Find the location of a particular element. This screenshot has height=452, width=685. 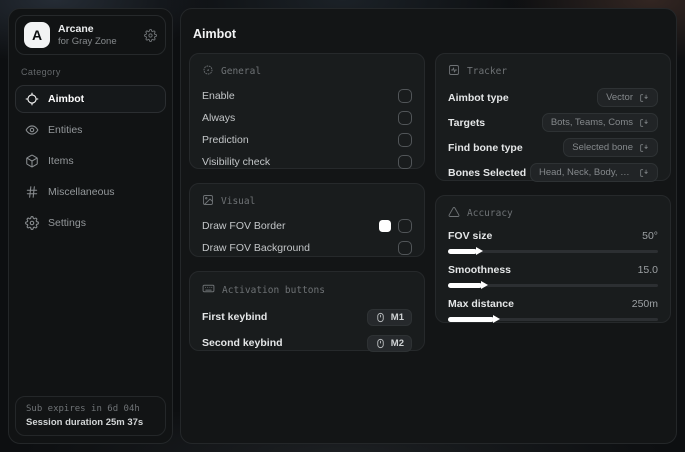

setting-label: Second keybind is located at coordinates (242, 343).